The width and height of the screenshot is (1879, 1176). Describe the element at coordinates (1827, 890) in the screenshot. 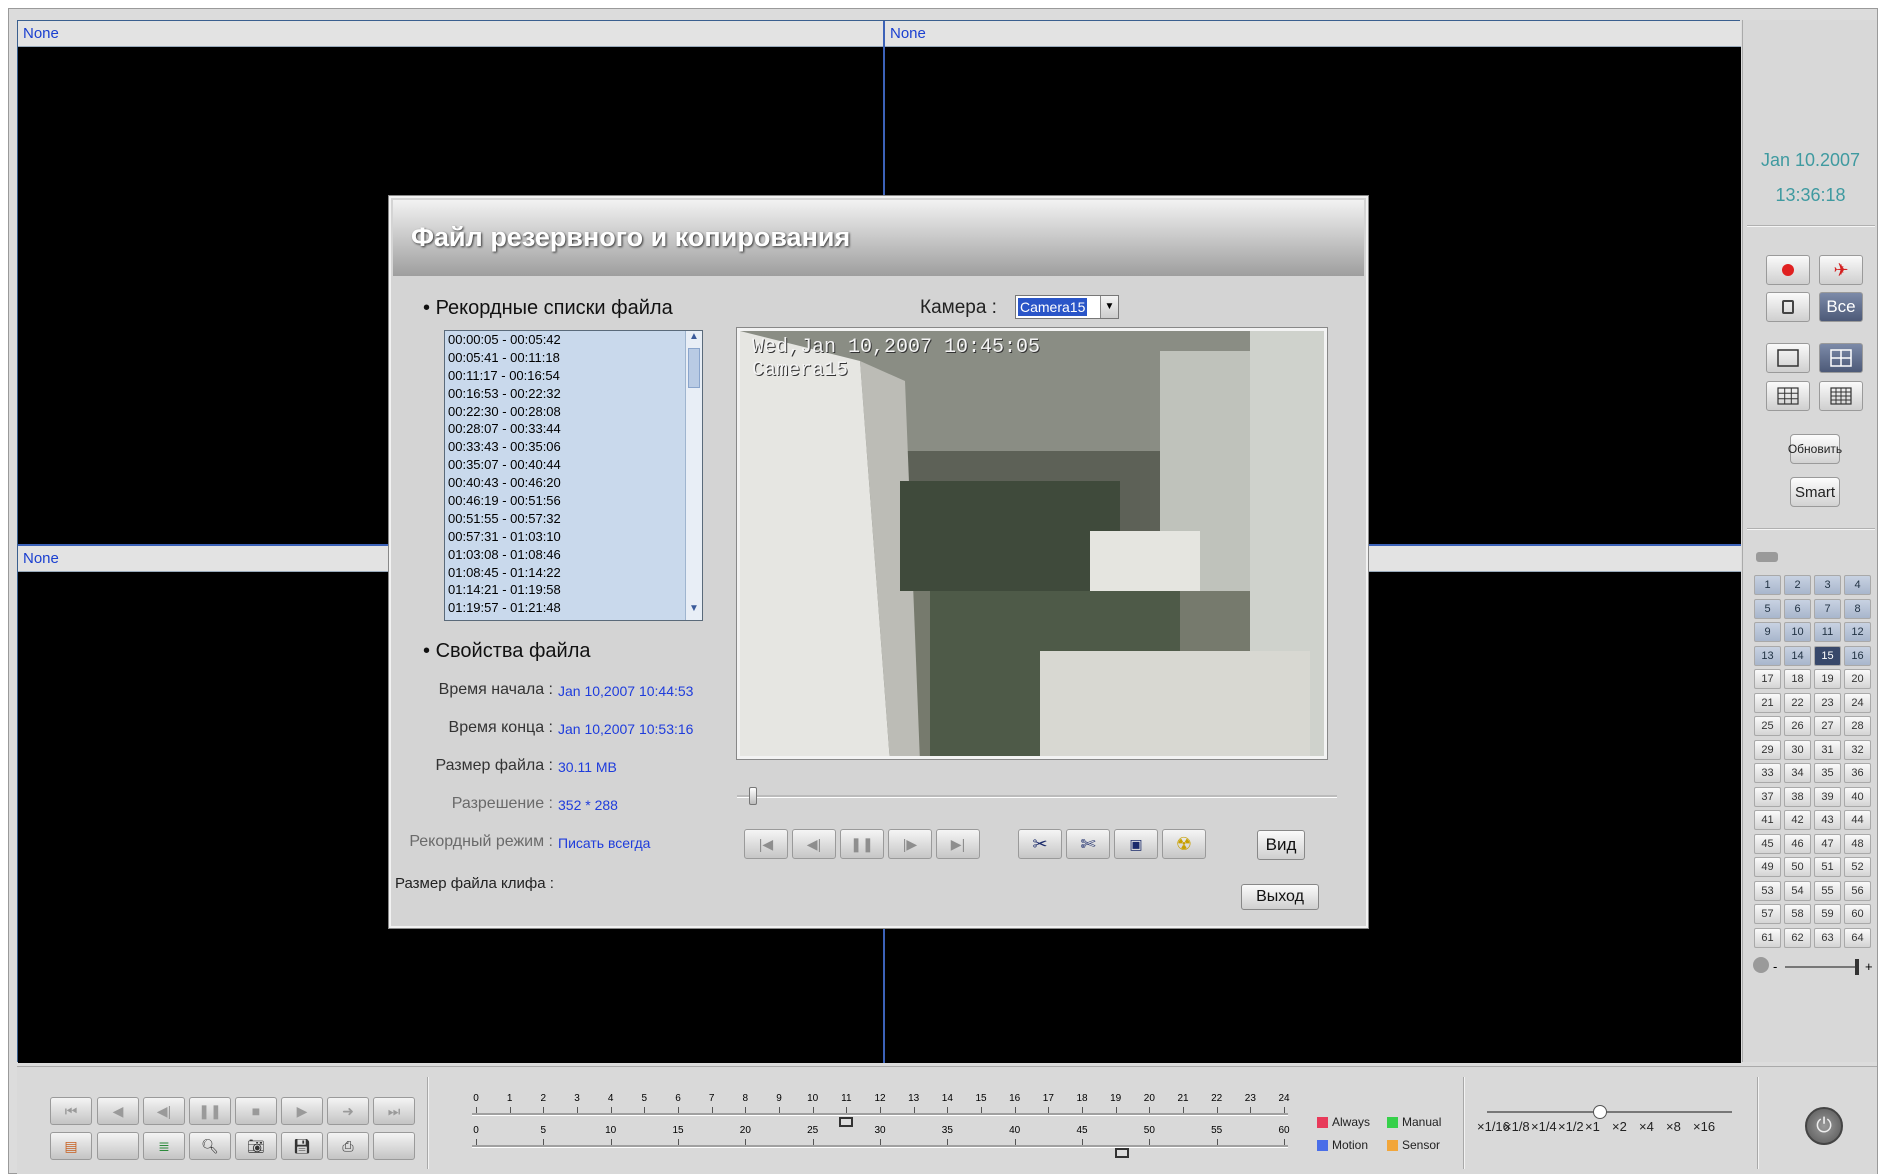

I see `camera-number-button: 55` at that location.